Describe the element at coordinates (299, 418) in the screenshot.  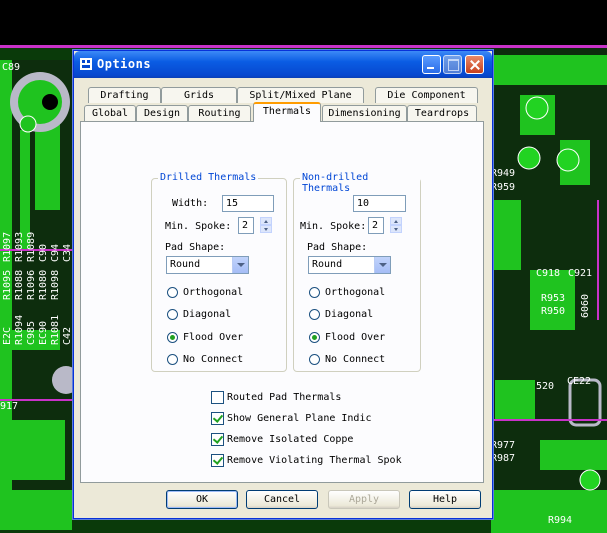
I see `checkbox-label: Show General Plane Indic` at that location.